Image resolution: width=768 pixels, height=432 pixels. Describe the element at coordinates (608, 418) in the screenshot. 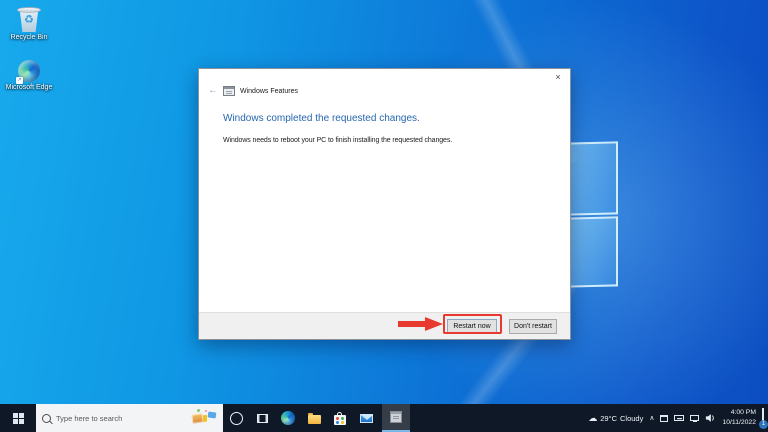

I see `weather-temperature: 29°C` at that location.